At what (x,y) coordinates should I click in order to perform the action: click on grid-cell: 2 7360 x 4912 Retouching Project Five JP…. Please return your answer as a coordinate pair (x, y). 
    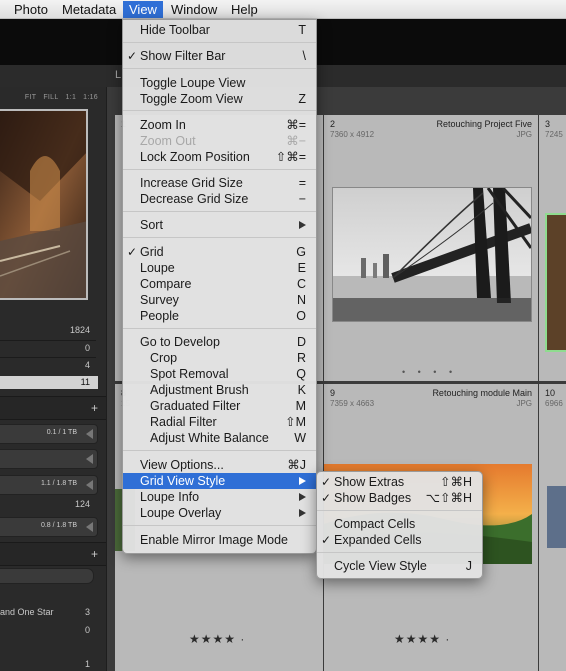
    Looking at the image, I should click on (431, 248).